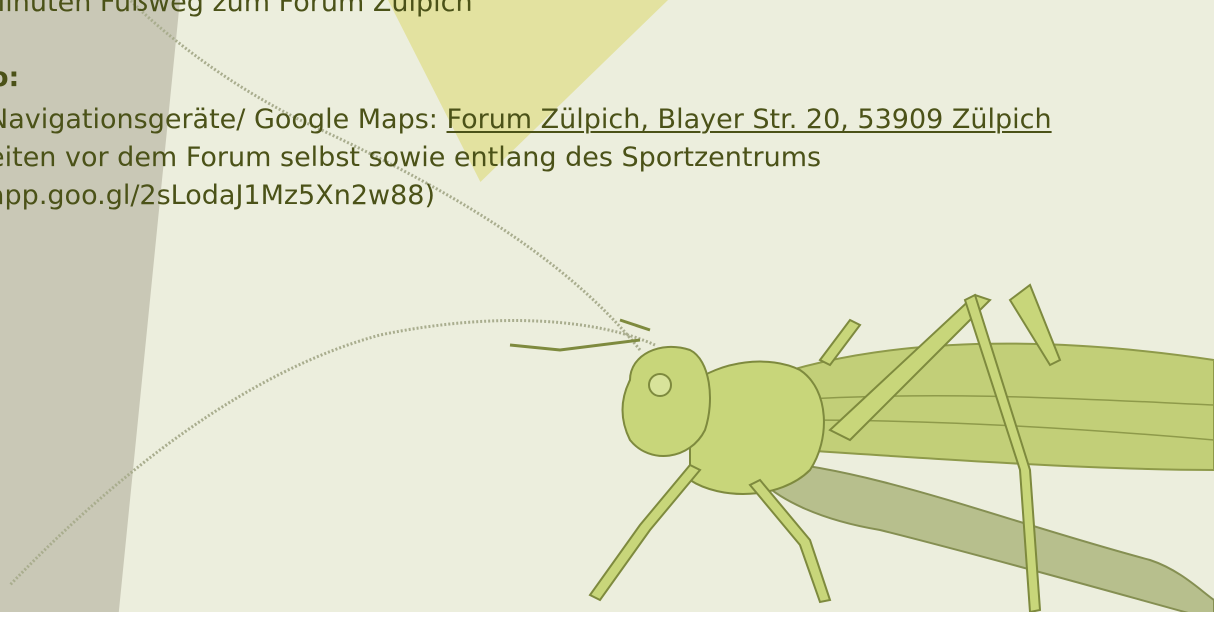  I want to click on map-link-line: app.goo.gl/2sLodaJ1Mz5Xn2w88), so click(217, 195).